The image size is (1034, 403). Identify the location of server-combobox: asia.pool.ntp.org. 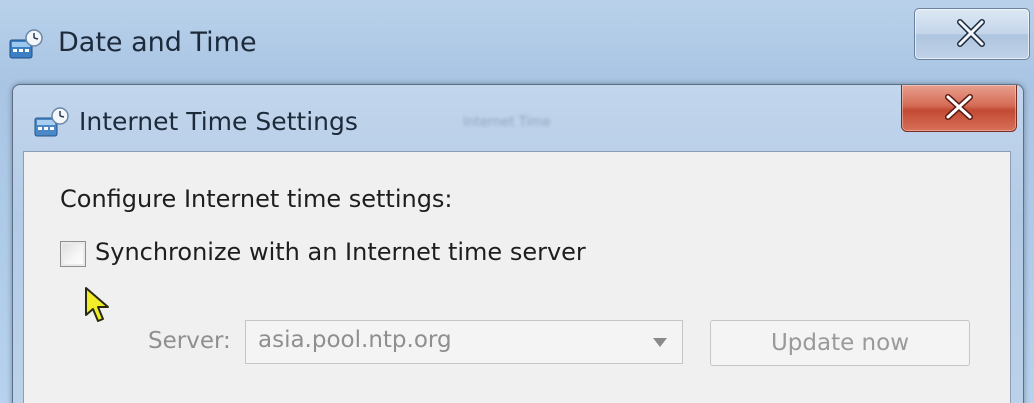
(464, 342).